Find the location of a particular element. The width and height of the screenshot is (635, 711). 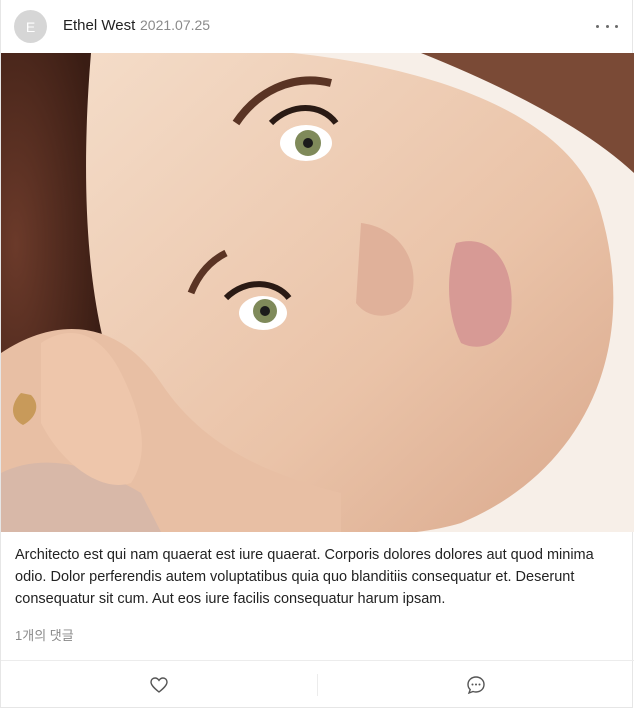

comment-button is located at coordinates (476, 685).